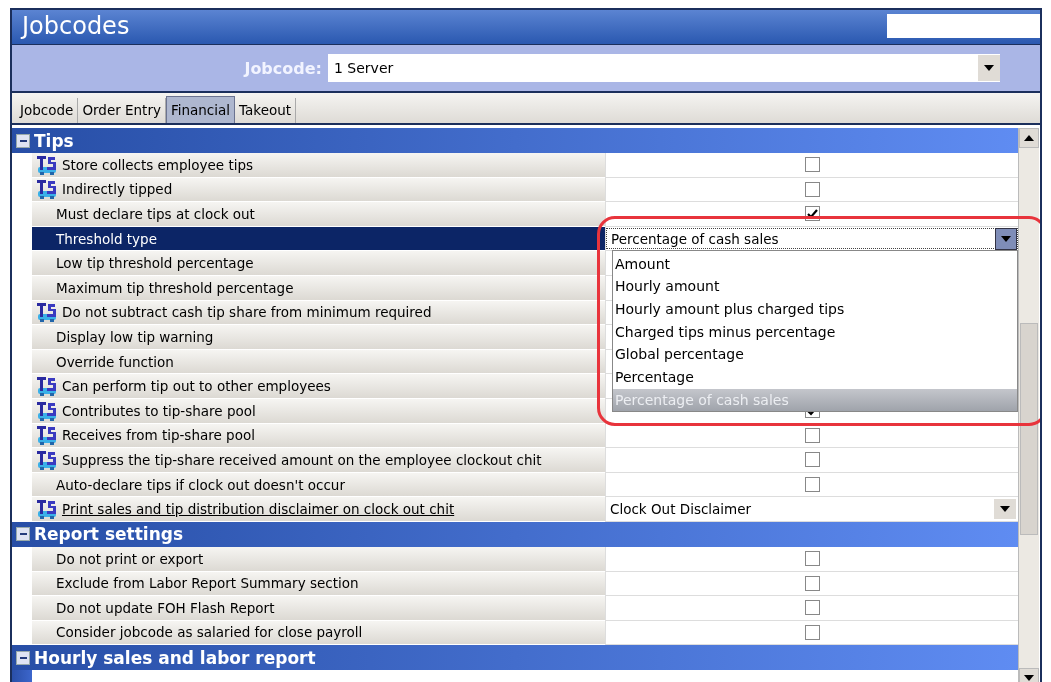  Describe the element at coordinates (812, 509) in the screenshot. I see `value-dropdown: Clock Out Disclaimer` at that location.